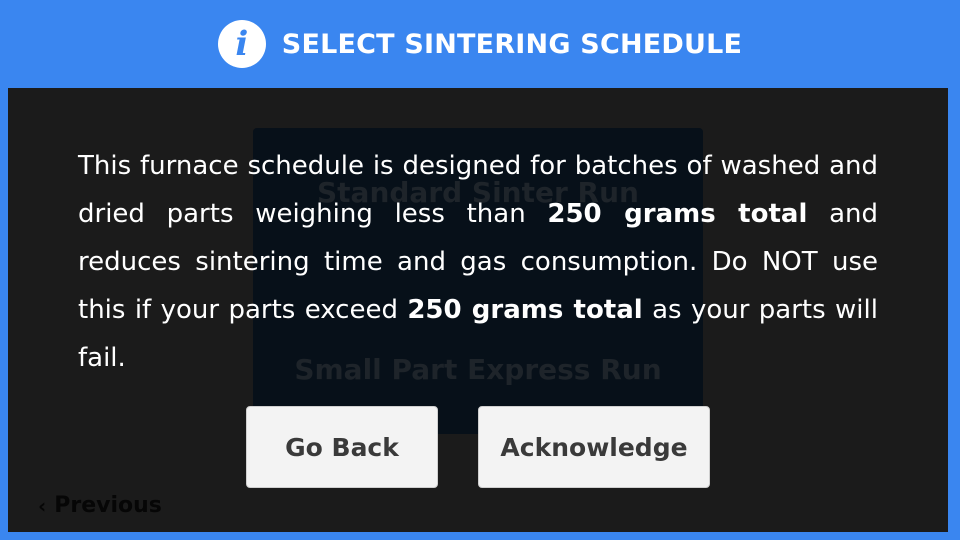  Describe the element at coordinates (342, 447) in the screenshot. I see `go-back-button: Go Back` at that location.